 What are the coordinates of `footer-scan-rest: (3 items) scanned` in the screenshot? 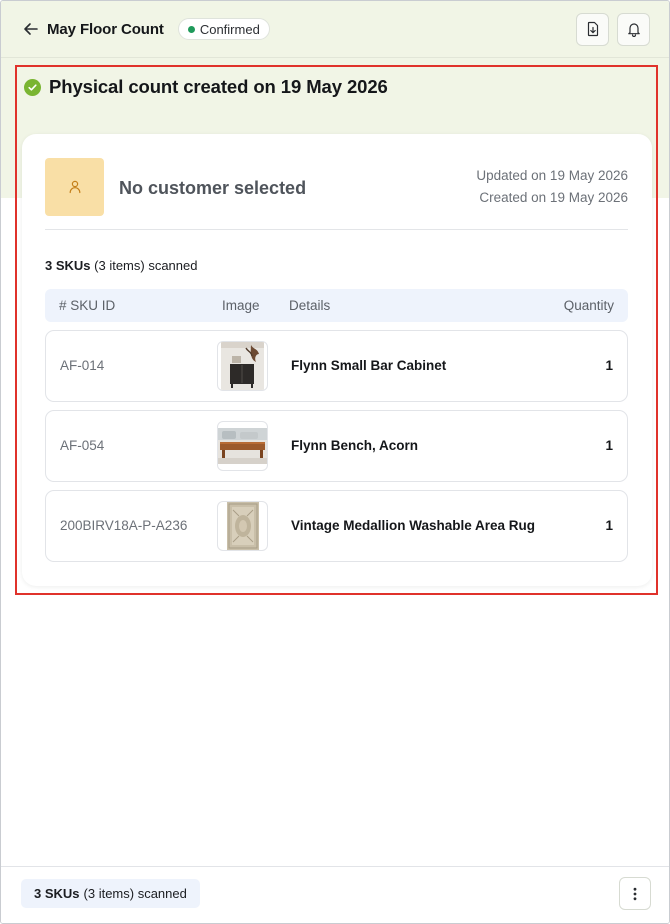 It's located at (135, 893).